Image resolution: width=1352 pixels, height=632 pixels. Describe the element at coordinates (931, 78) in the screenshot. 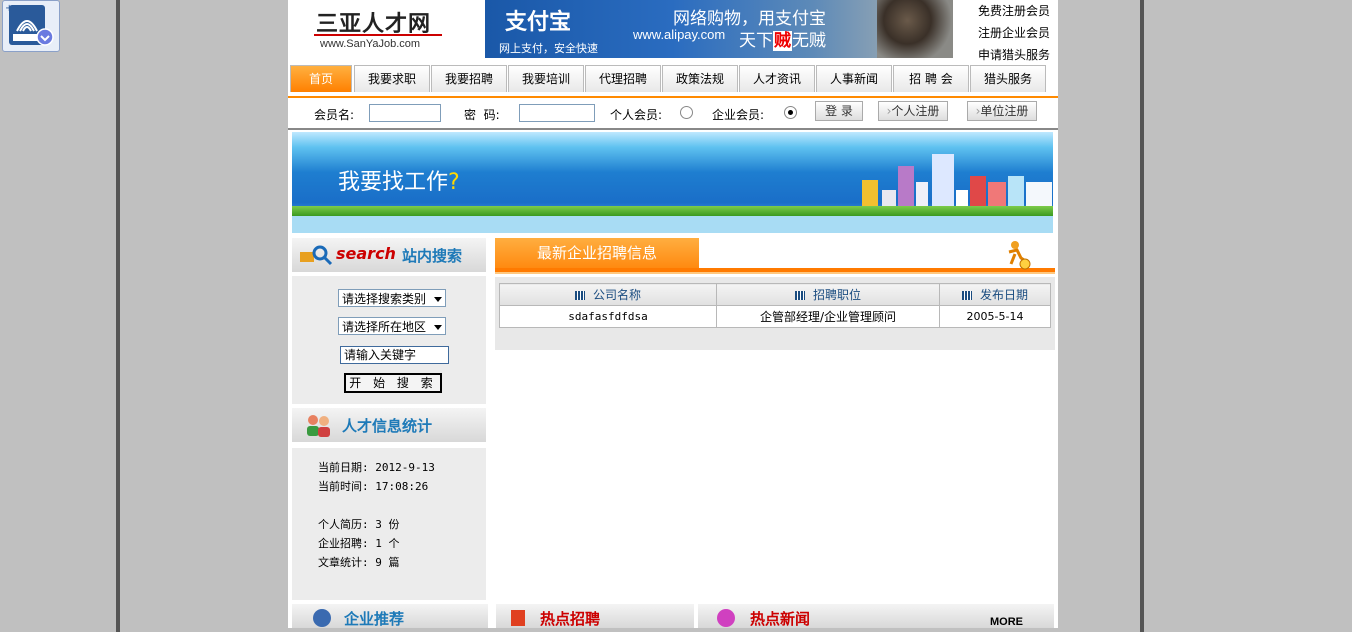

I see `nav-job-fair: 招 聘 会` at that location.